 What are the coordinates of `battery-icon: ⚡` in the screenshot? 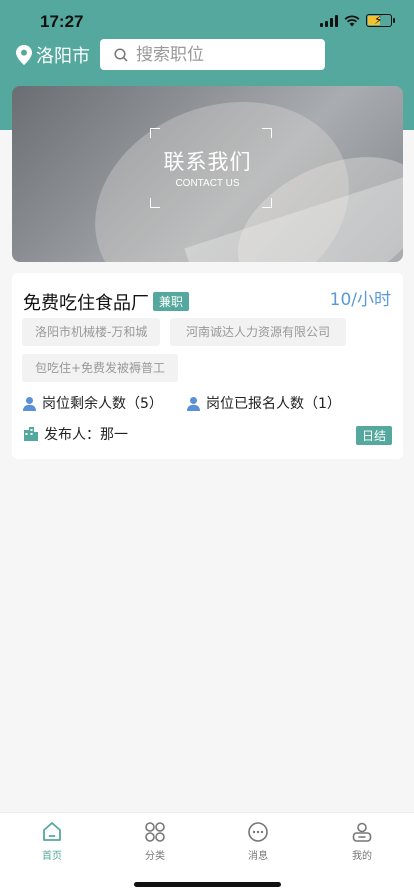 It's located at (380, 20).